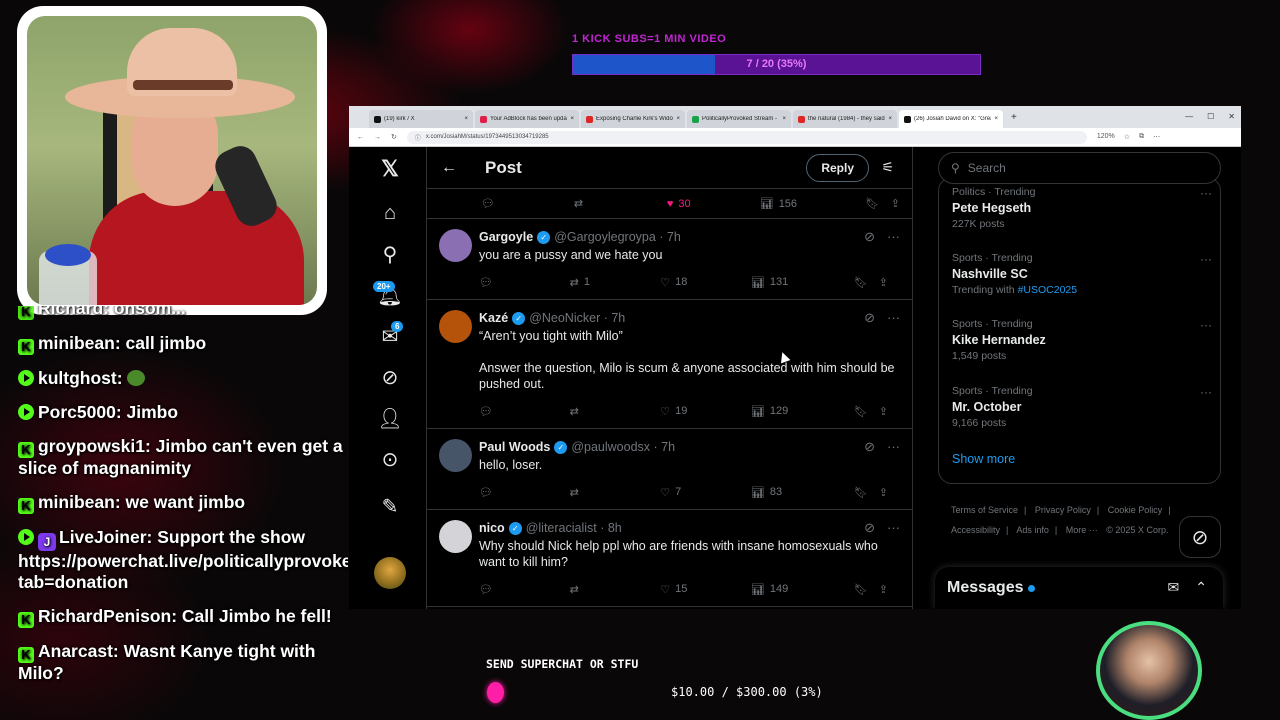  What do you see at coordinates (394, 137) in the screenshot?
I see `reload-icon: ↻` at bounding box center [394, 137].